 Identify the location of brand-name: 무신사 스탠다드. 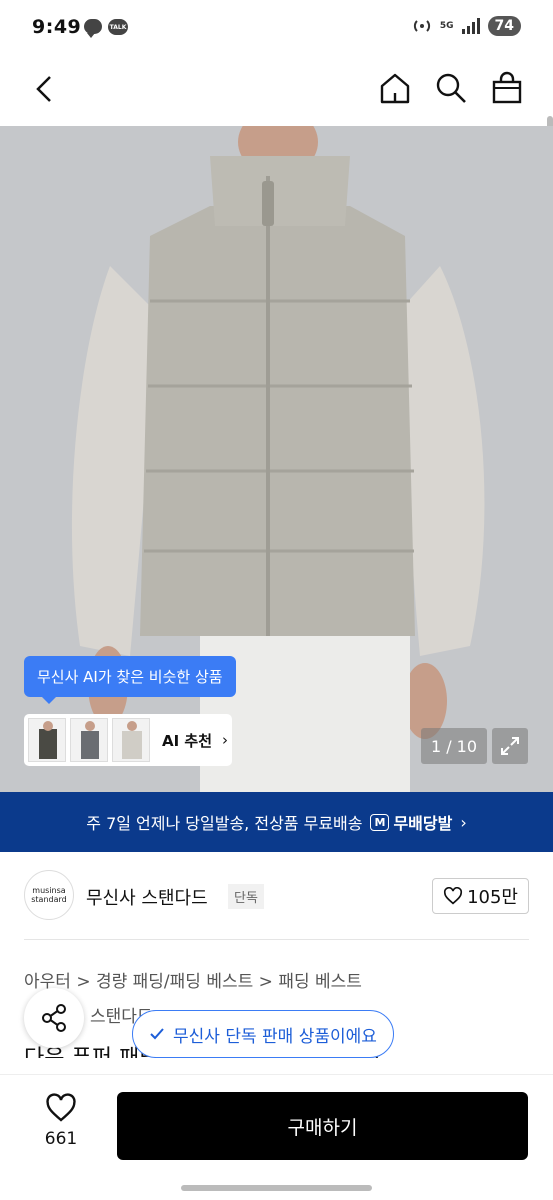
(147, 897).